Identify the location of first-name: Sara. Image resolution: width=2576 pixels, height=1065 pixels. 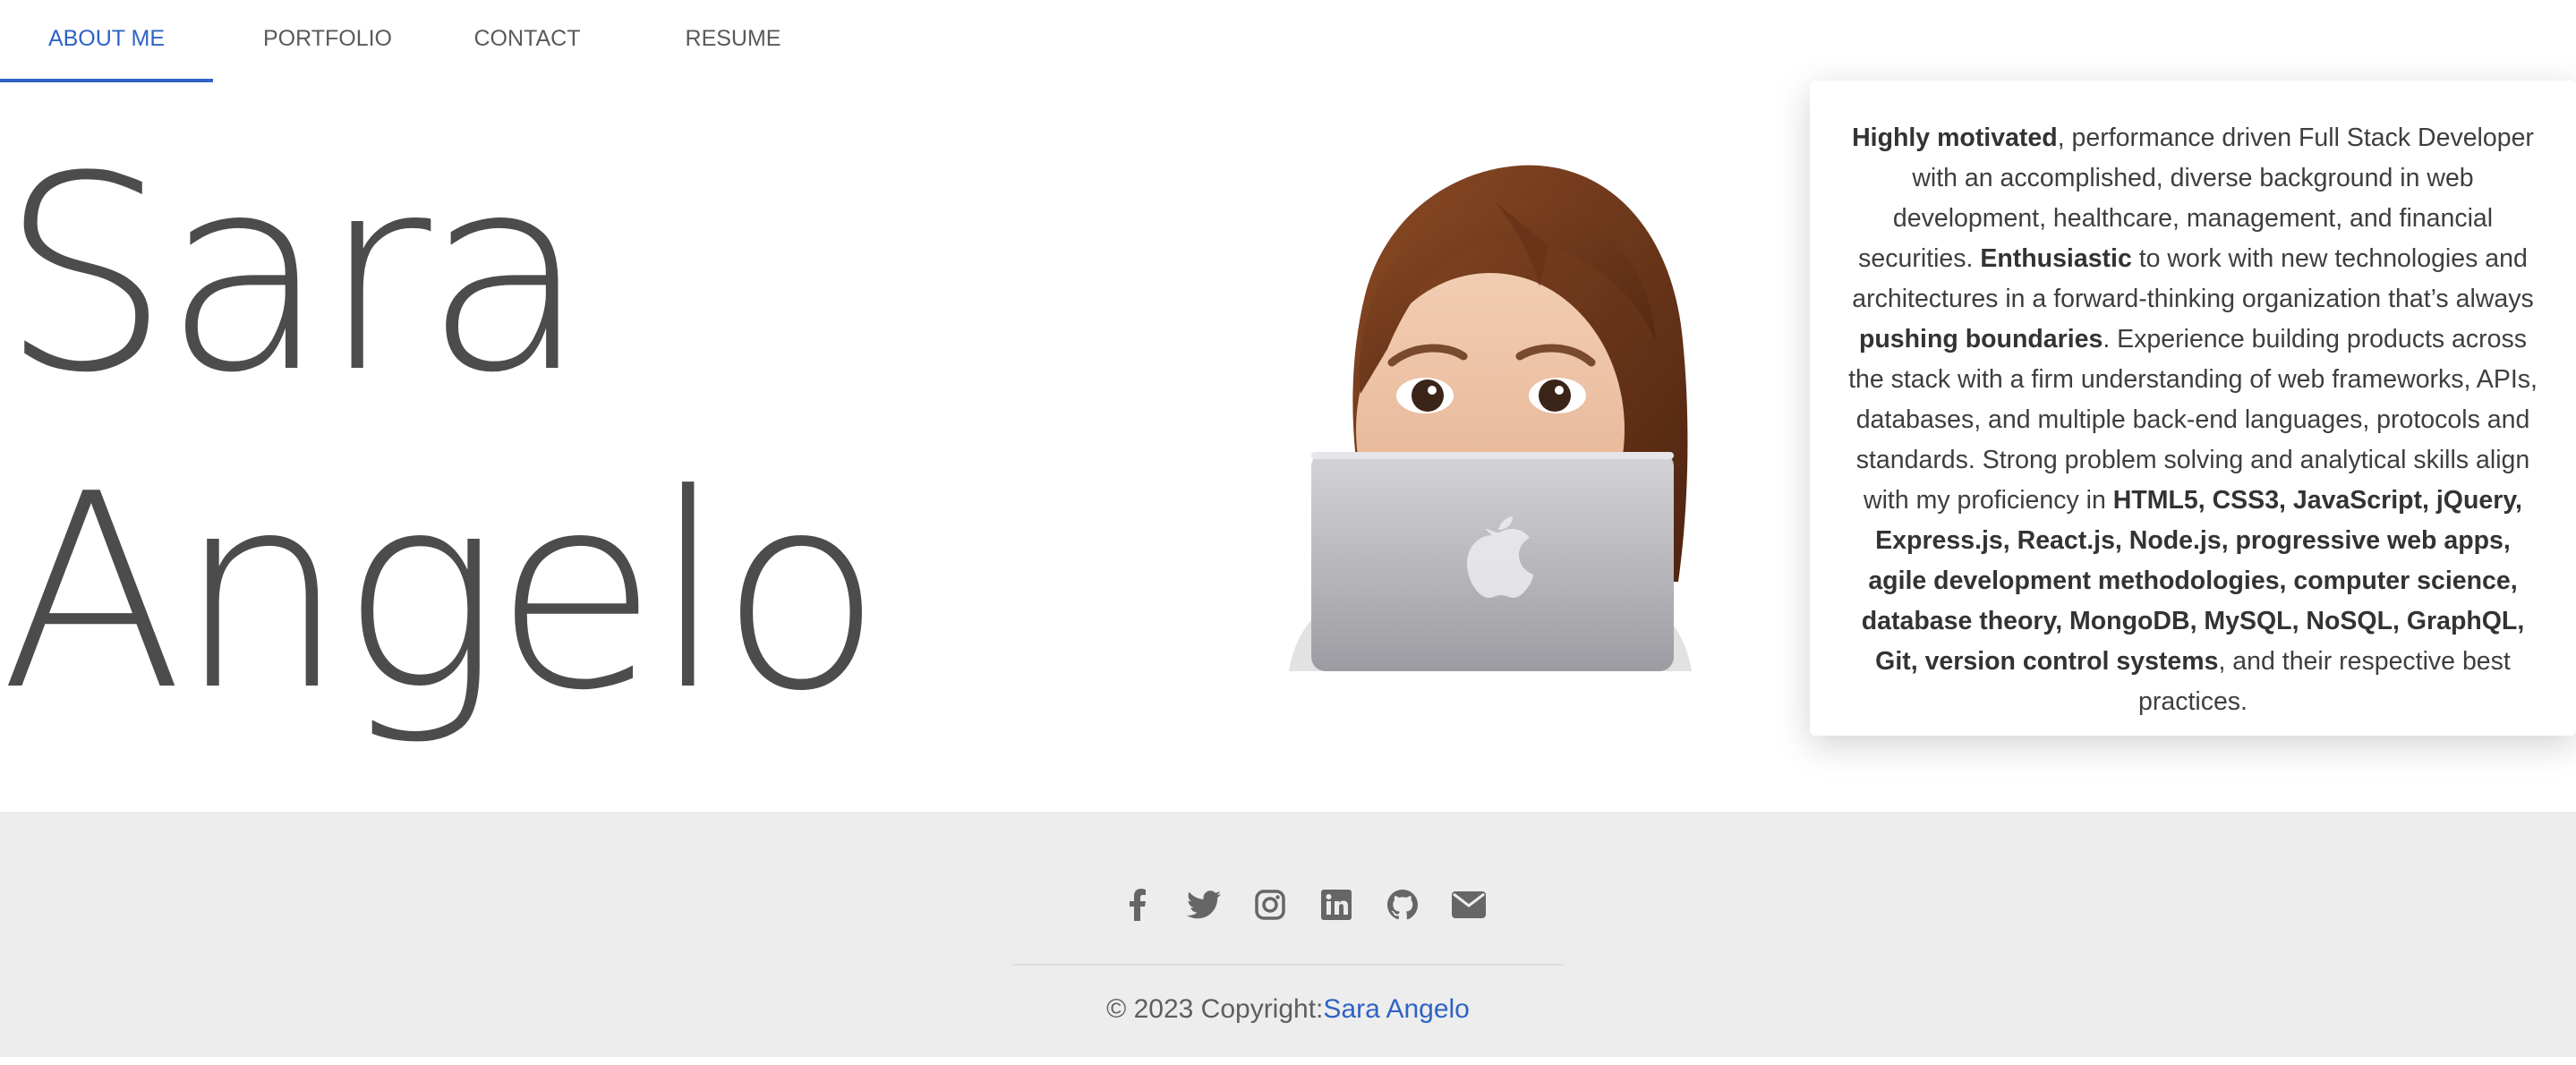
(294, 275).